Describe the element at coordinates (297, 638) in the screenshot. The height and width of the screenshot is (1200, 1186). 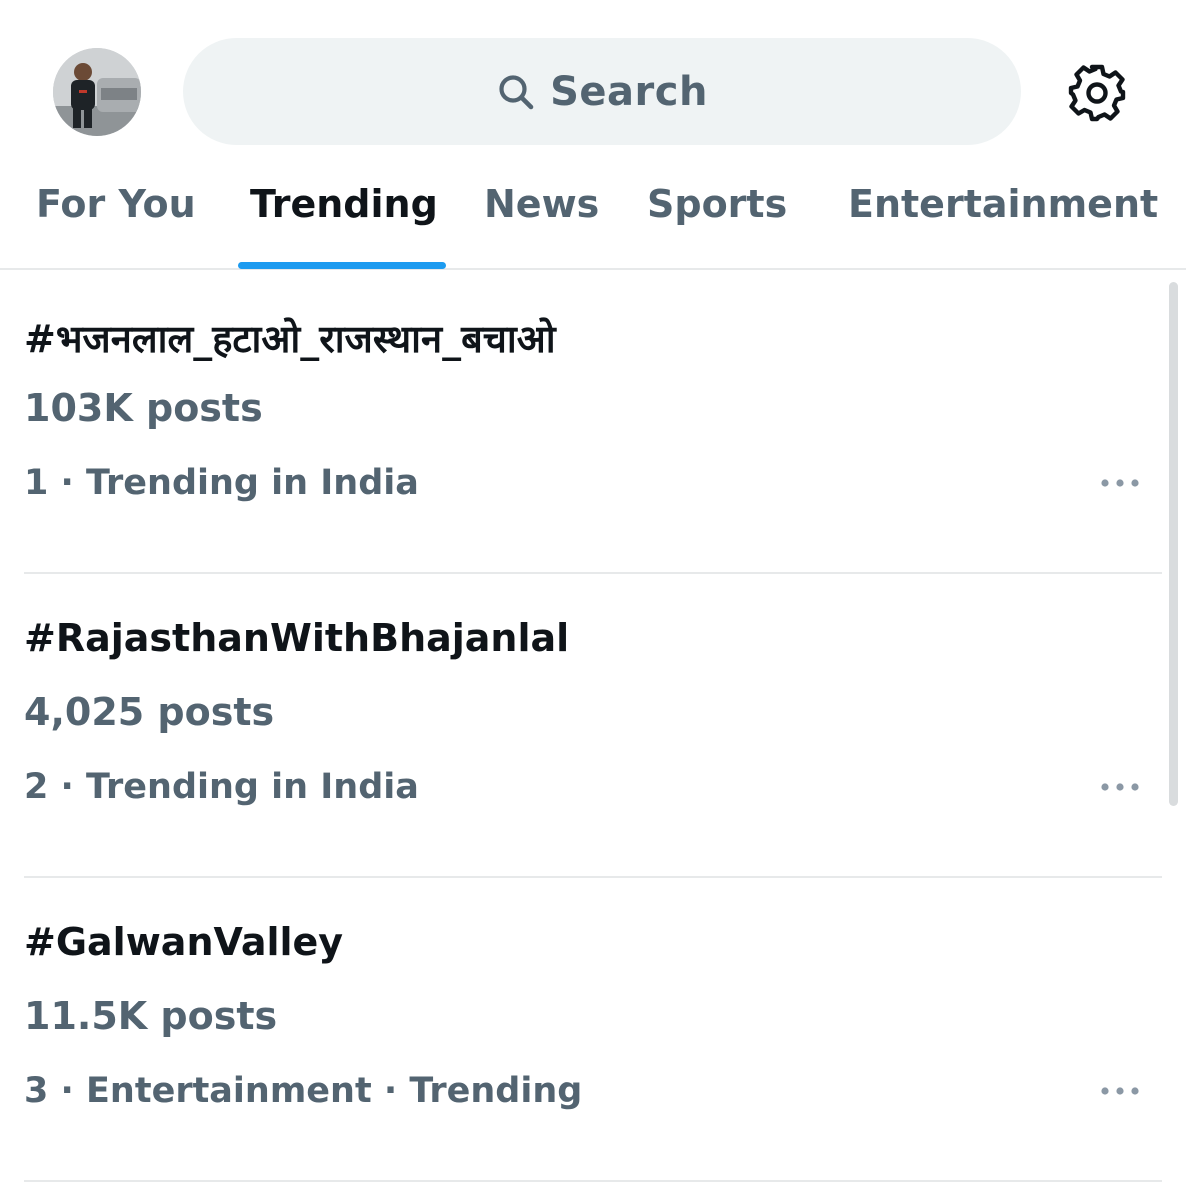
I see `trend-title: #RajasthanWithBhajanlal` at that location.